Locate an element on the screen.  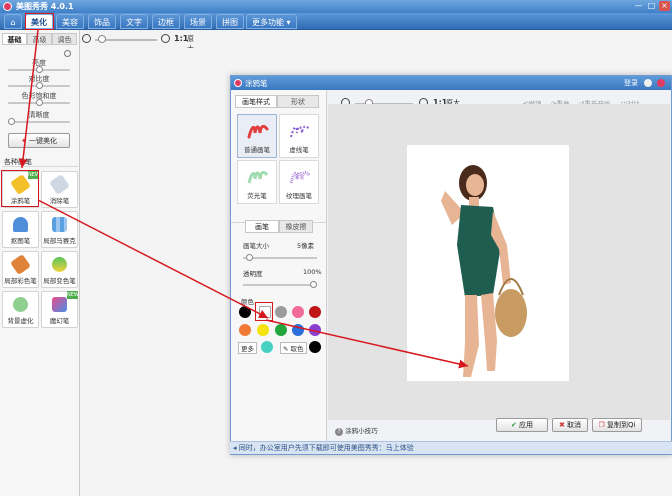
arrow-tool-to-color is located at coordinates (153, 259).